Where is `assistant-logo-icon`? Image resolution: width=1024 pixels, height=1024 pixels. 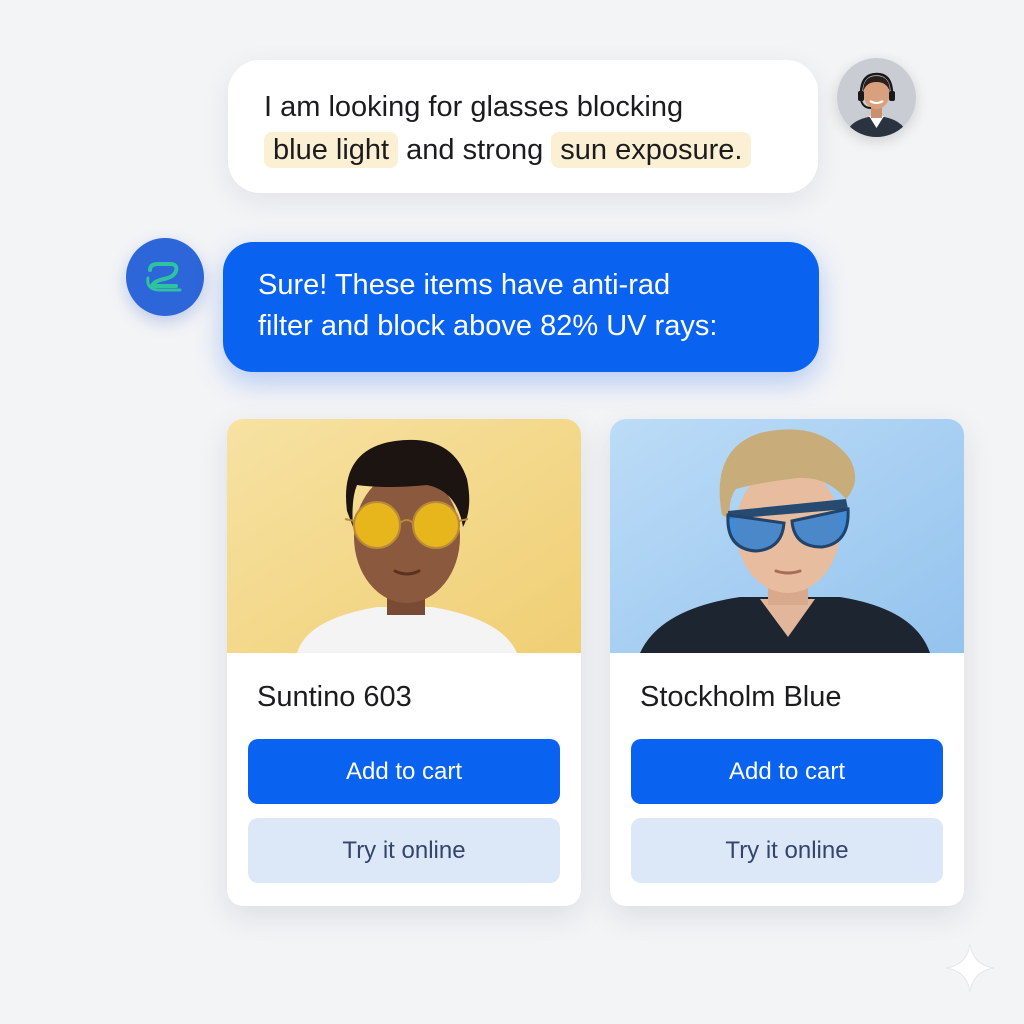
assistant-logo-icon is located at coordinates (164, 277).